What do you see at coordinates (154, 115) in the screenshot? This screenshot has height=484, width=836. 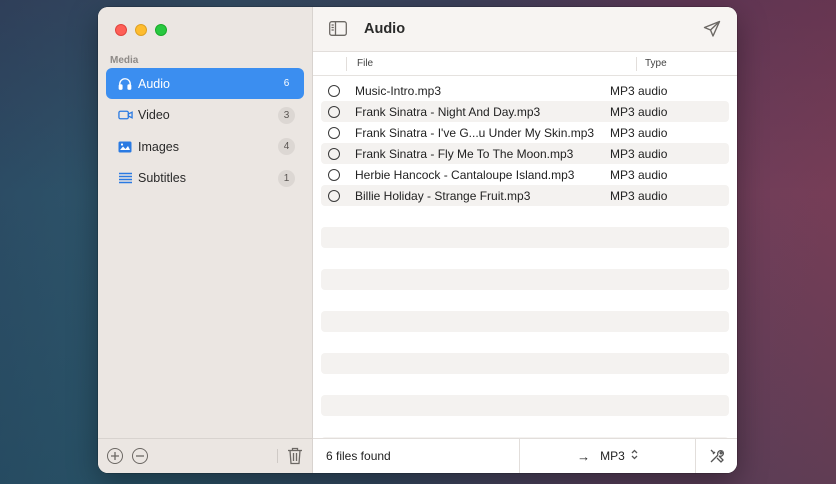 I see `sidebar-item-label: Video` at bounding box center [154, 115].